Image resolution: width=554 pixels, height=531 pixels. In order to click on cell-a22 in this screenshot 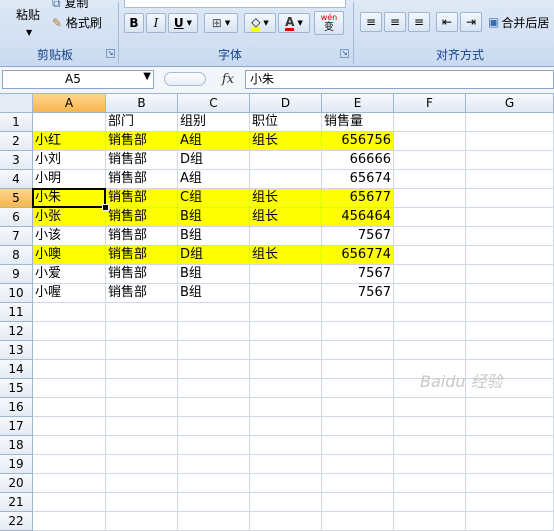, I will do `click(69, 521)`.